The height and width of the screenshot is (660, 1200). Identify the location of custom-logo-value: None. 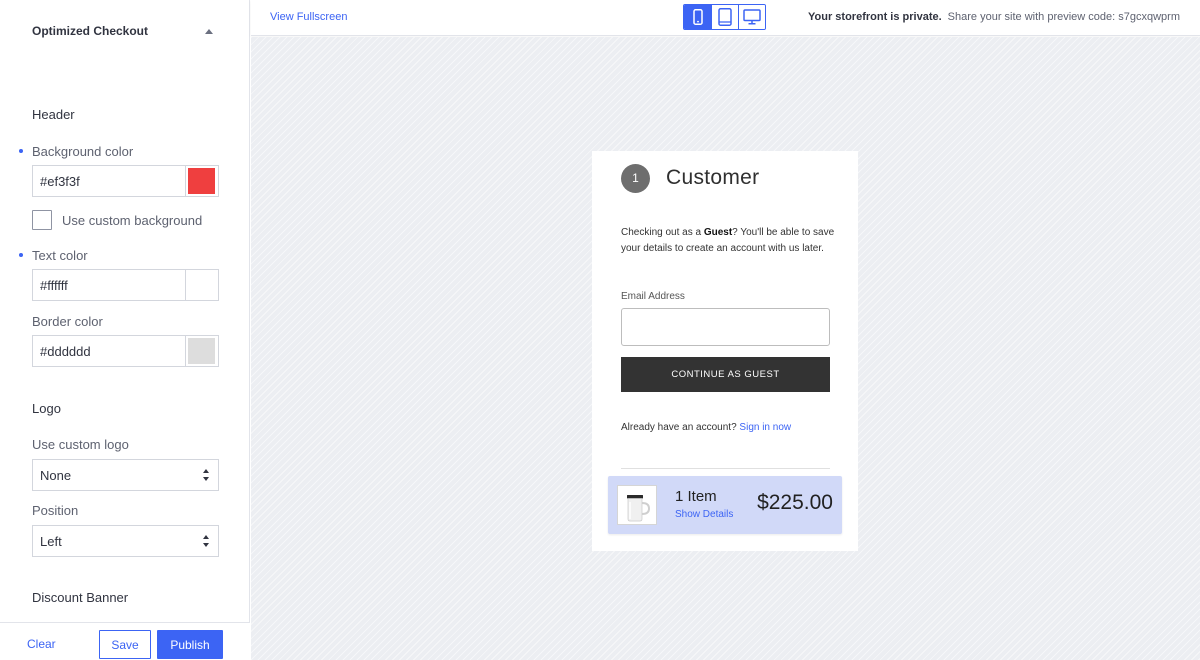
(56, 475).